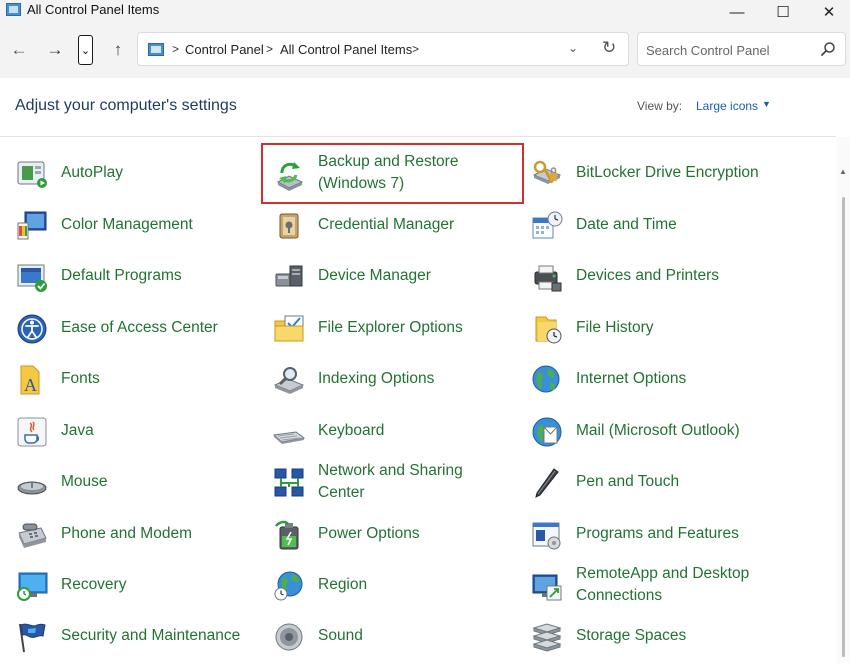 The height and width of the screenshot is (663, 850). I want to click on fonts-icon: A, so click(30, 380).